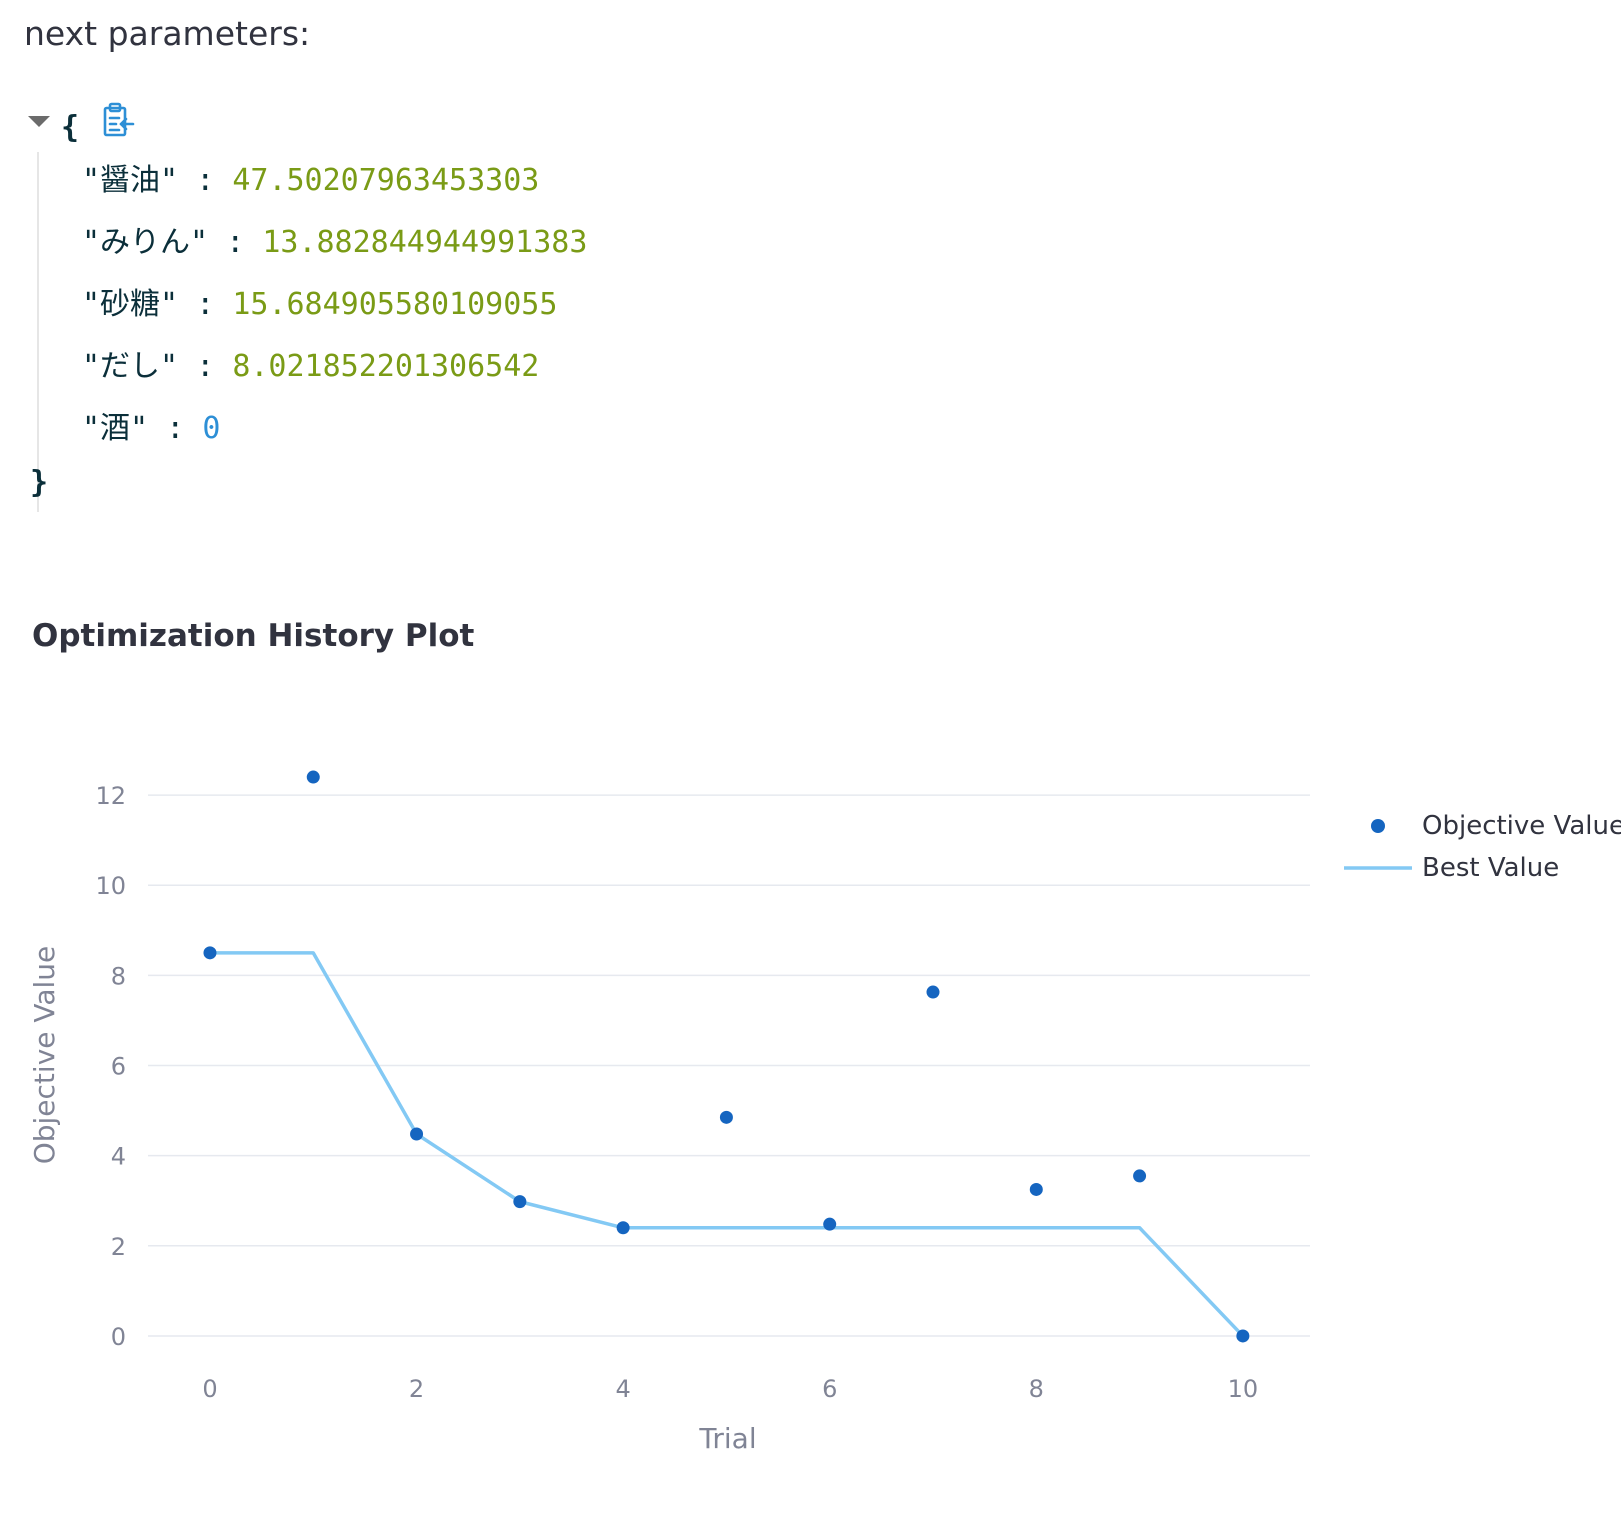  Describe the element at coordinates (70, 127) in the screenshot. I see `json-open-brace: {` at that location.